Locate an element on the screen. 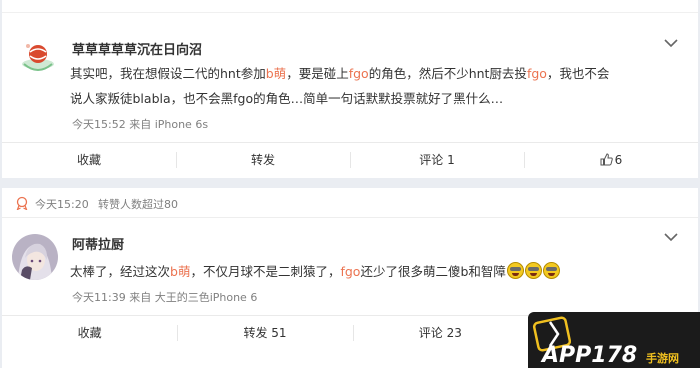  app178-watermark: APP178 手游网 is located at coordinates (614, 340).